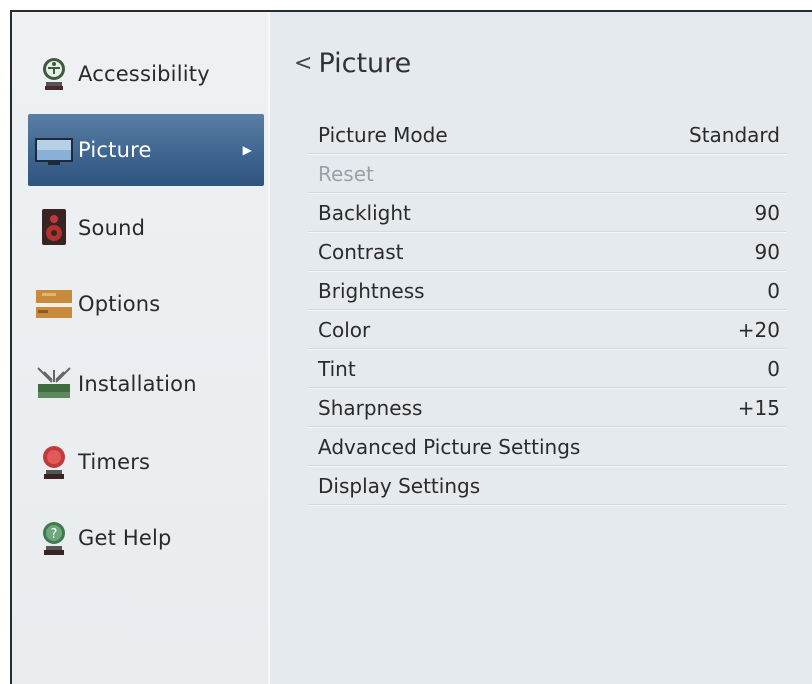  Describe the element at coordinates (54, 384) in the screenshot. I see `antenna-icon` at that location.